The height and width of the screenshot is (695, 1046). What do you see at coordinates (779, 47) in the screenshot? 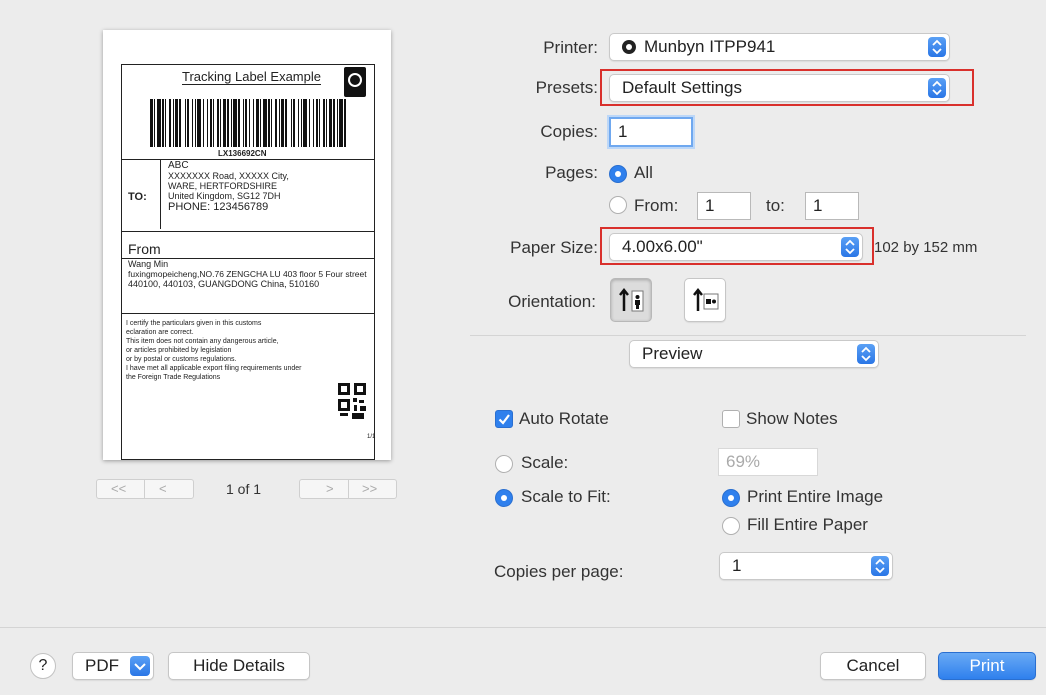
I see `printer-popup: Munbyn ITPP941` at bounding box center [779, 47].